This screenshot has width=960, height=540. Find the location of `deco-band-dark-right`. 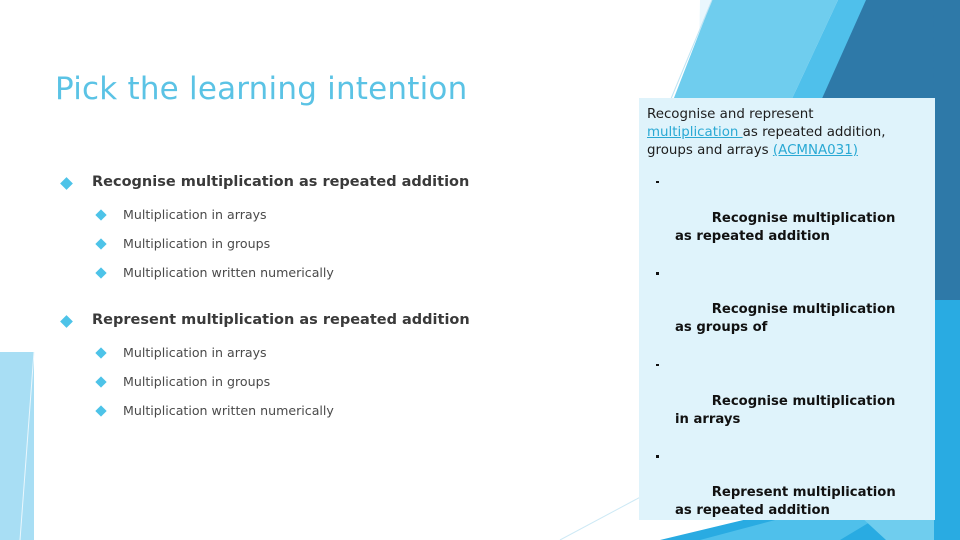

deco-band-dark-right is located at coordinates (947, 150).